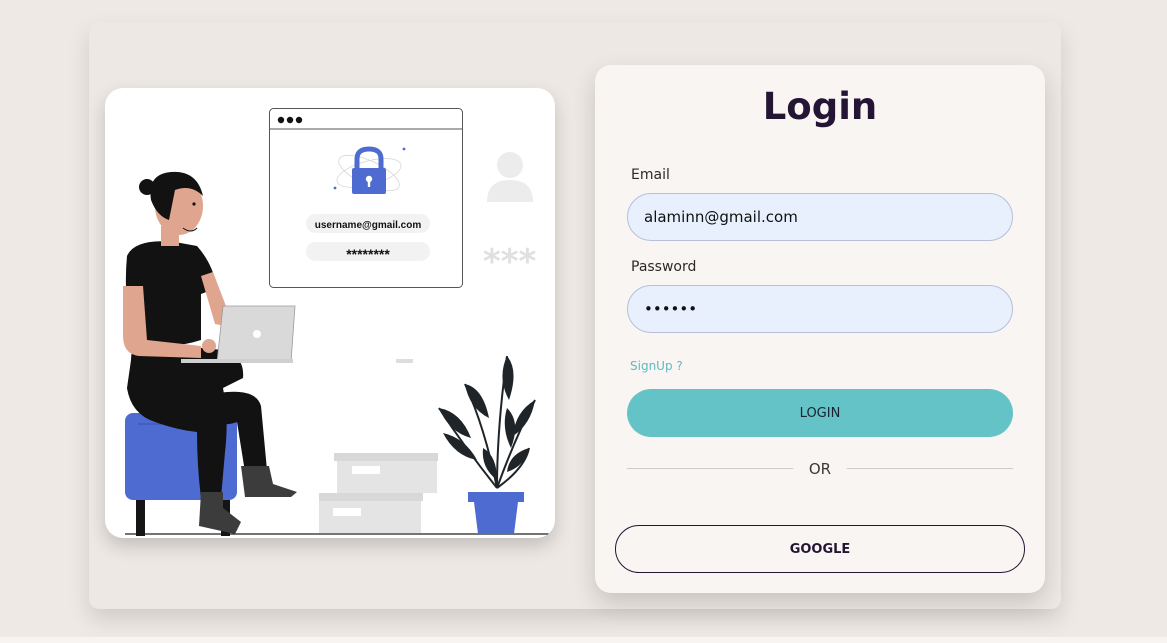 This screenshot has height=643, width=1167. What do you see at coordinates (820, 549) in the screenshot?
I see `google-button: GOOGLE` at bounding box center [820, 549].